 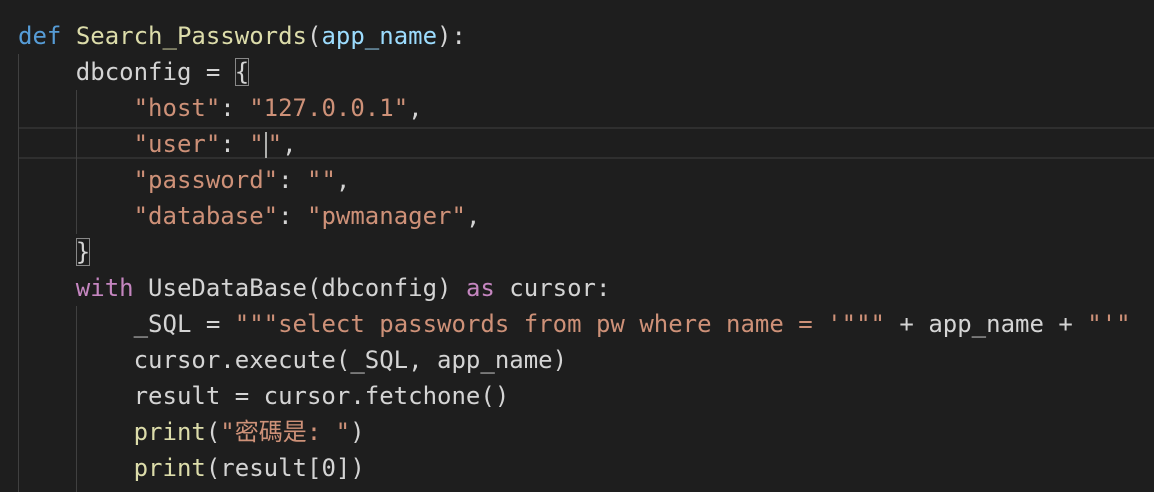 What do you see at coordinates (357, 432) in the screenshot?
I see `paren-close: )` at bounding box center [357, 432].